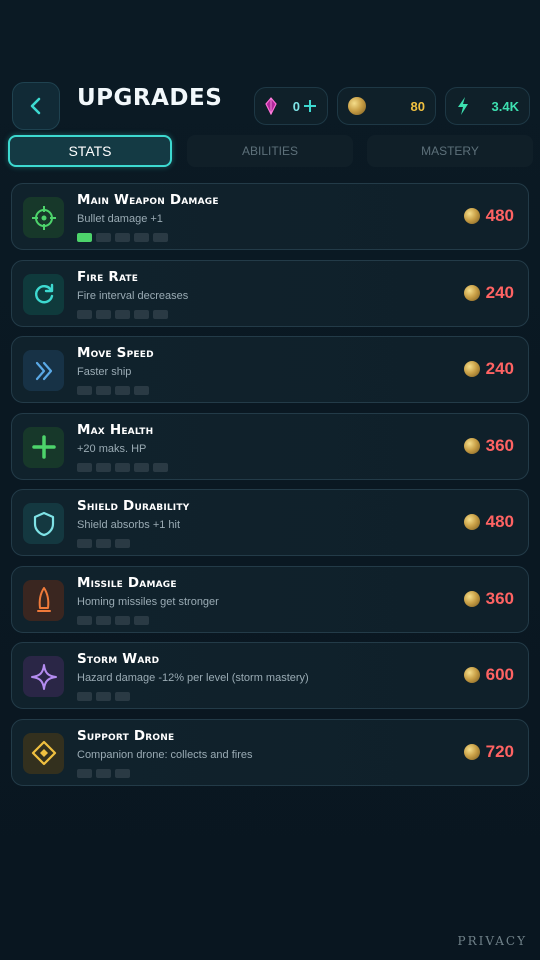  I want to click on upgrade-card-move-speed: Move Speed Faster ship 240, so click(270, 369).